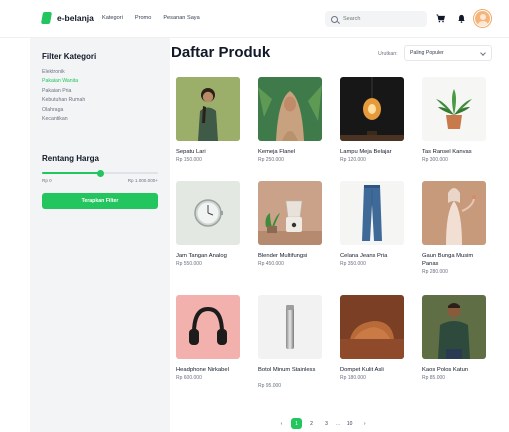 The image size is (509, 432). I want to click on product-card: Celana Jeans Pria Rp 350.000, so click(372, 231).